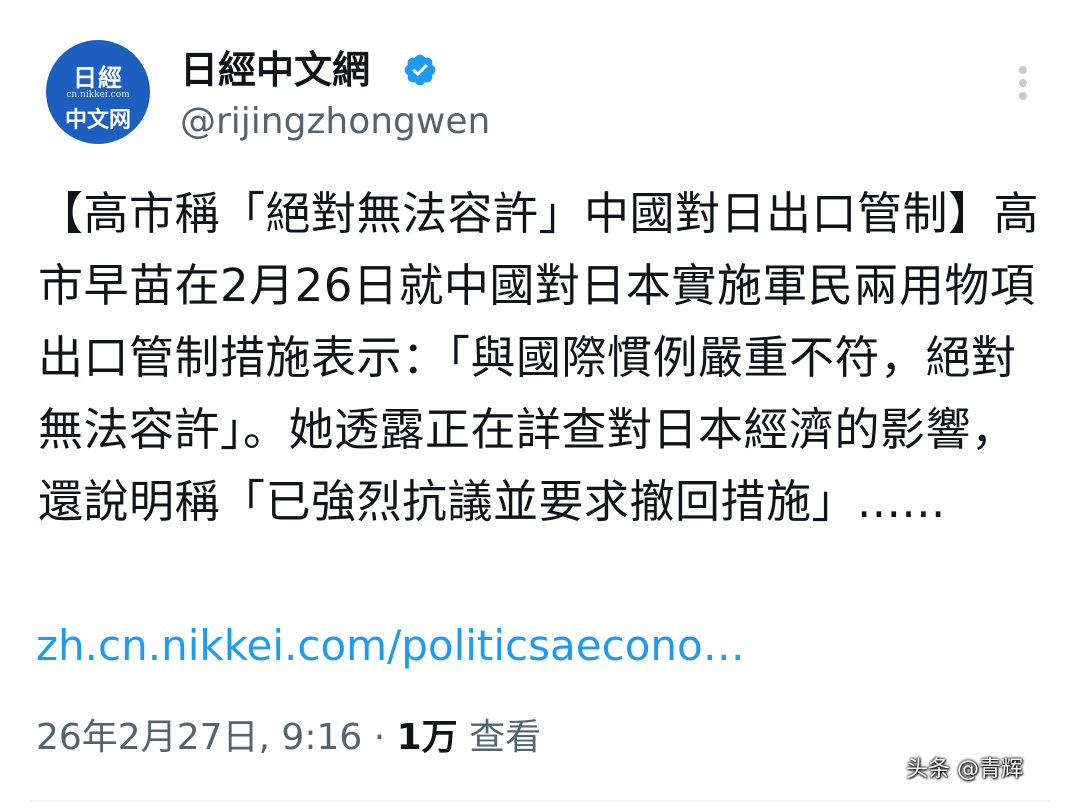 The width and height of the screenshot is (1080, 808). Describe the element at coordinates (98, 95) in the screenshot. I see `avatar-logo-url: cn.nikkei.com` at that location.